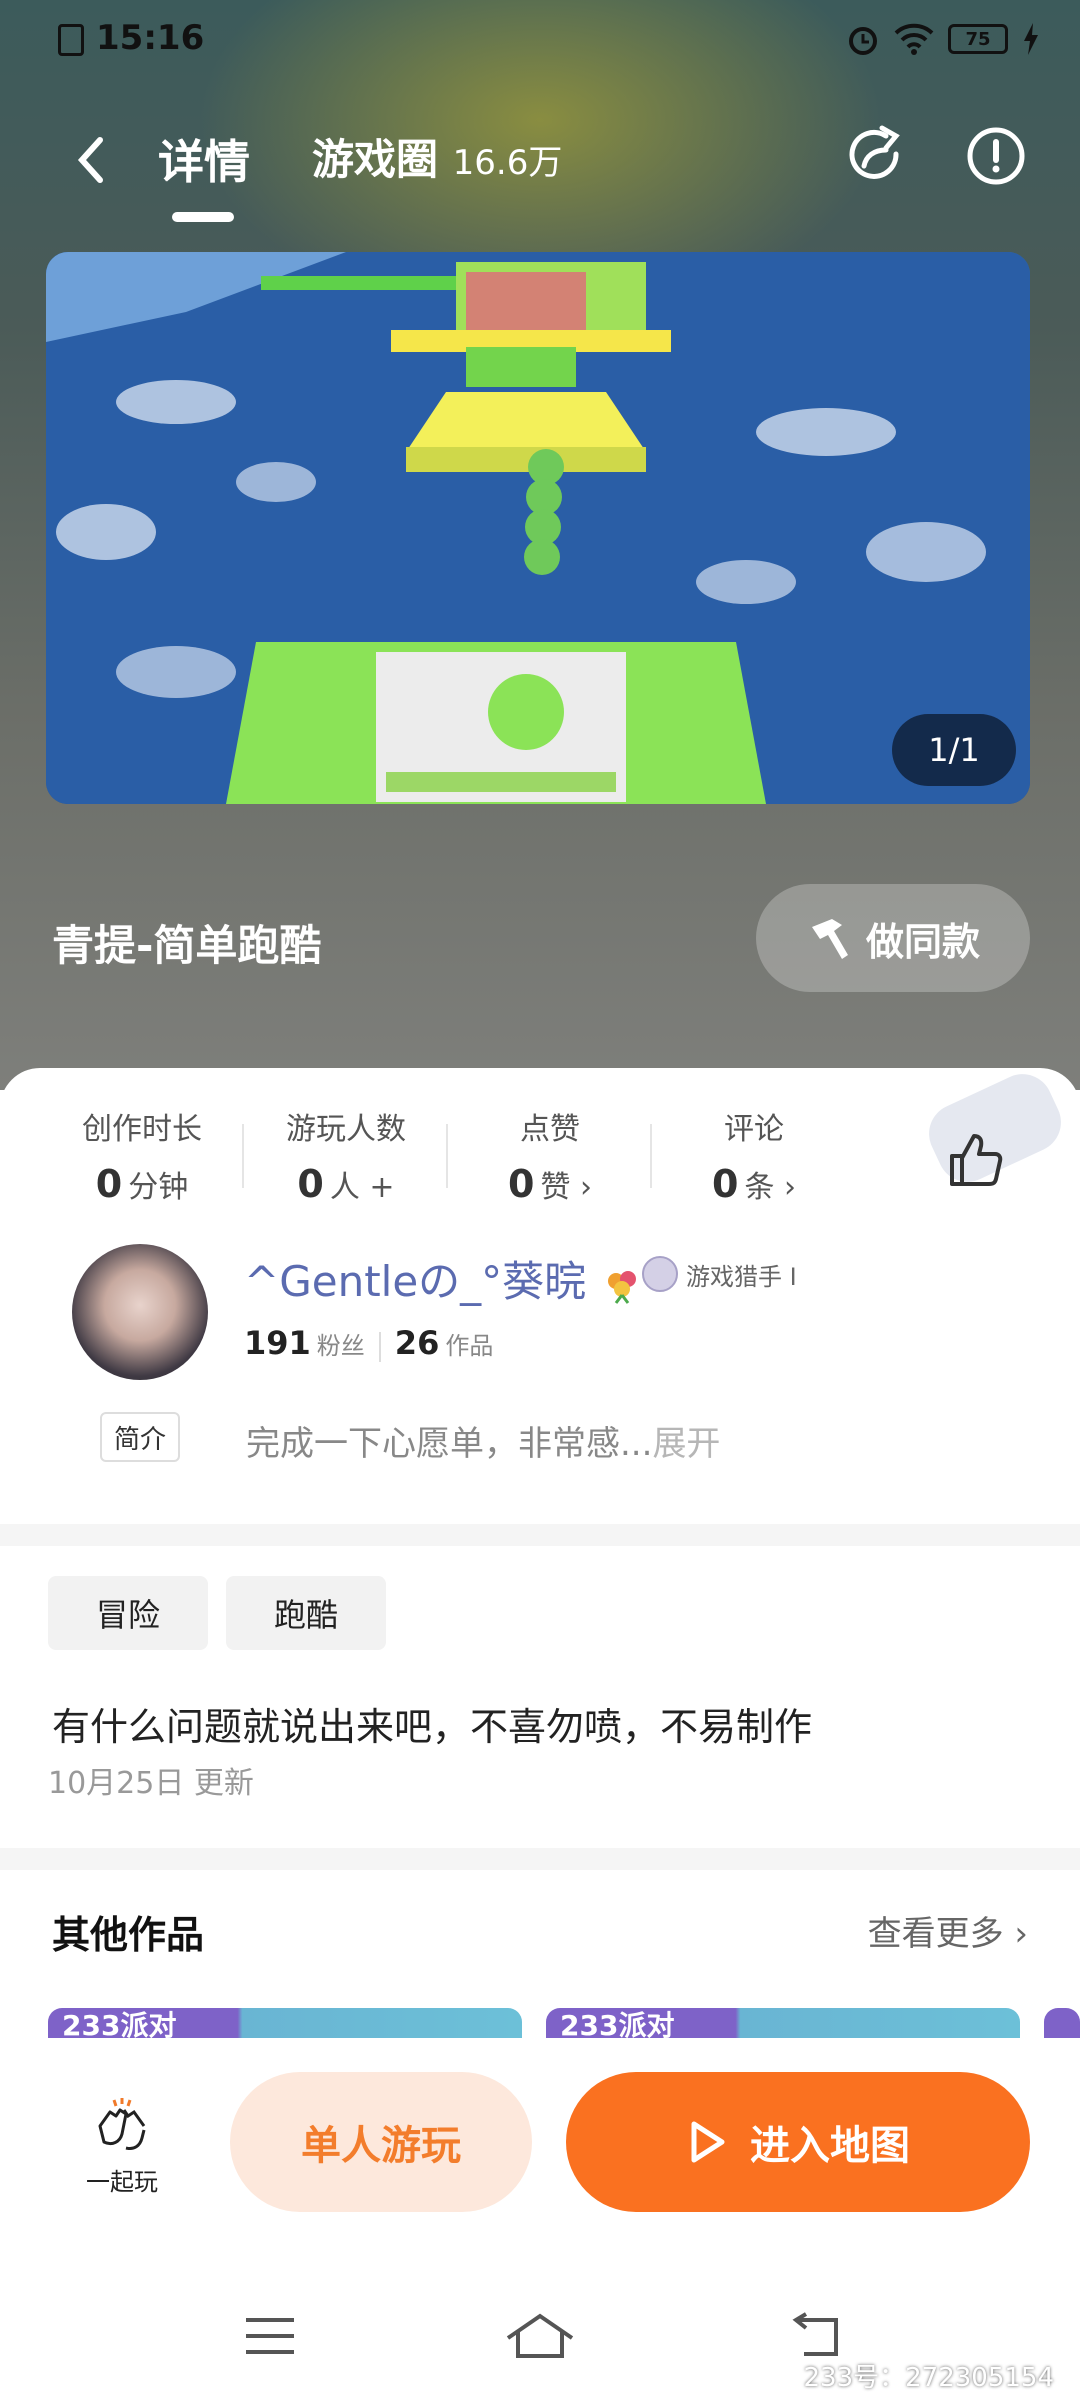 The image size is (1080, 2408). I want to click on stat-players: 游玩人数 0 人 +, so click(346, 1159).